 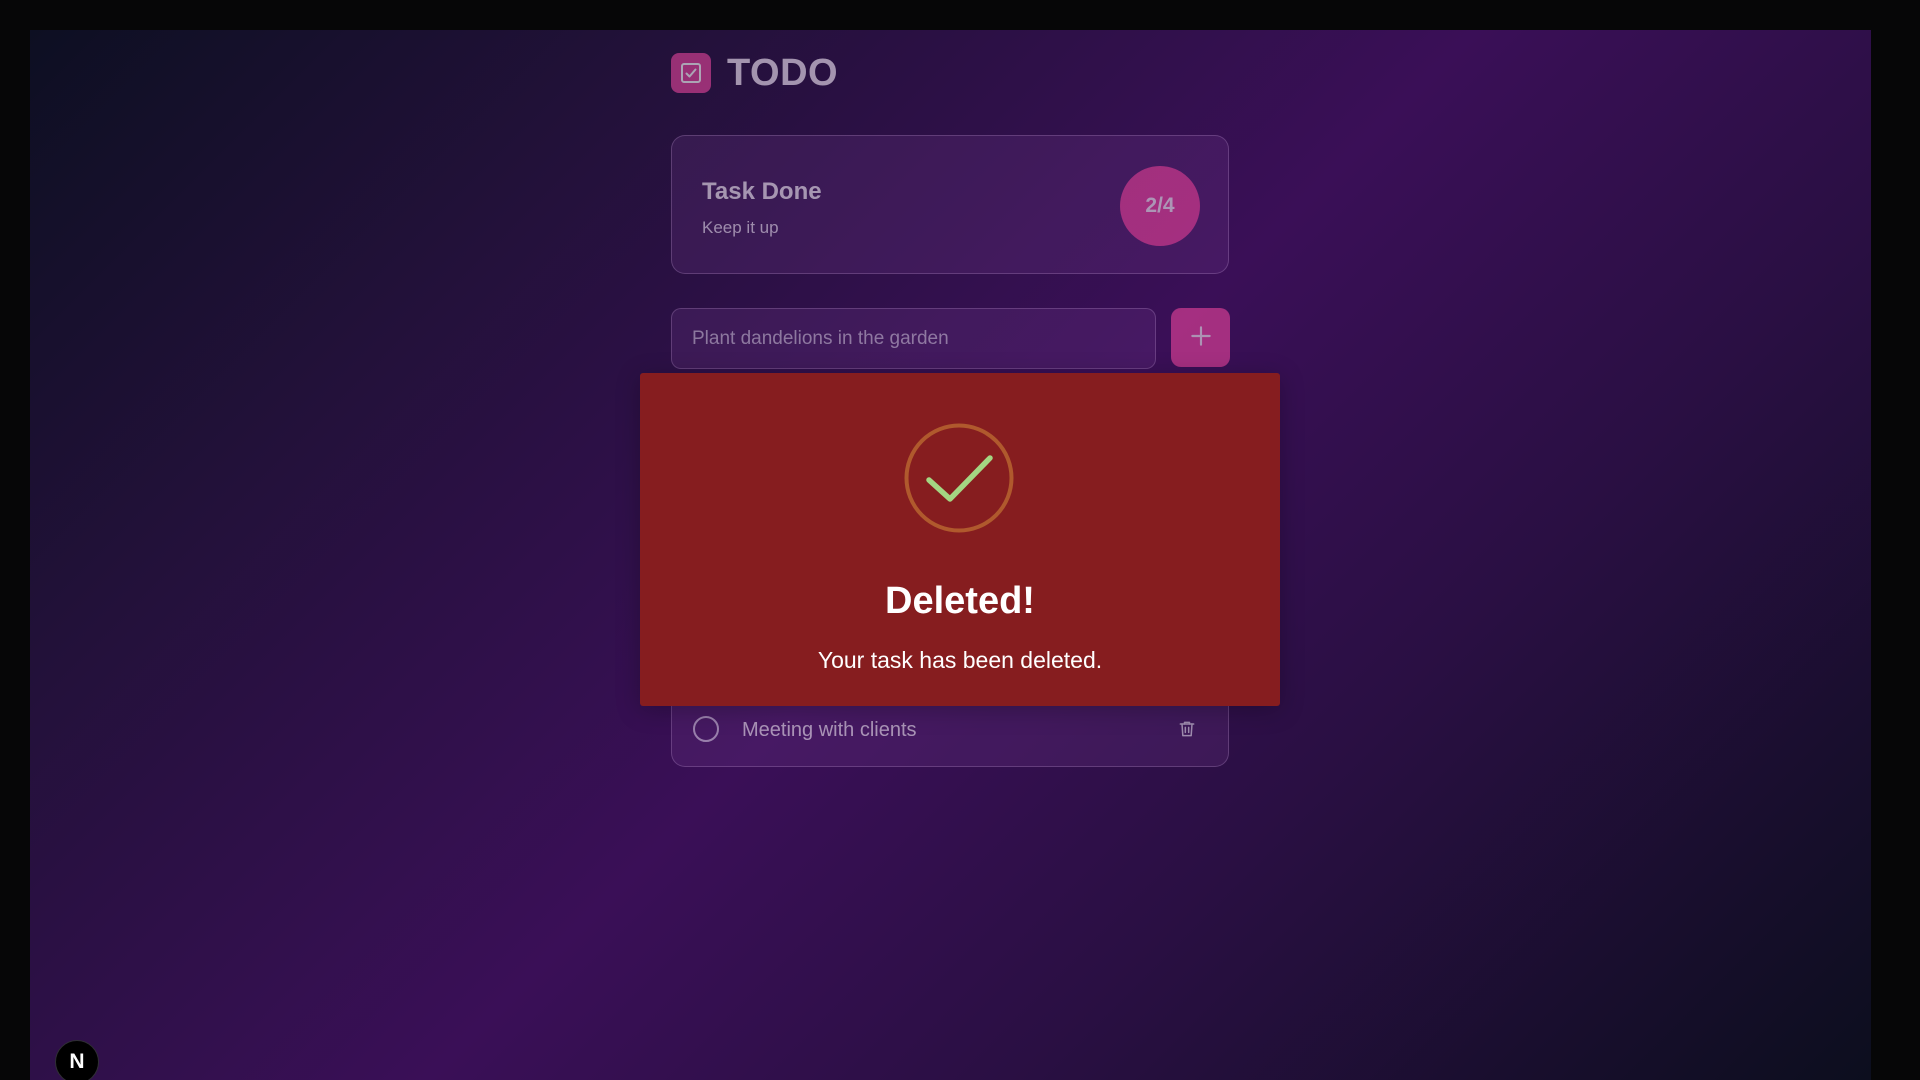 What do you see at coordinates (762, 191) in the screenshot?
I see `progress-title: Task Done` at bounding box center [762, 191].